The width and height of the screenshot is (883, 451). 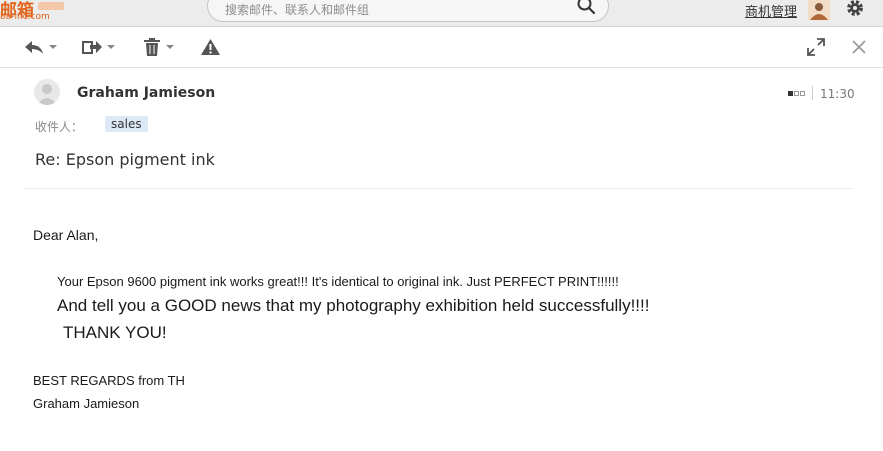 I want to click on delete-button, so click(x=158, y=47).